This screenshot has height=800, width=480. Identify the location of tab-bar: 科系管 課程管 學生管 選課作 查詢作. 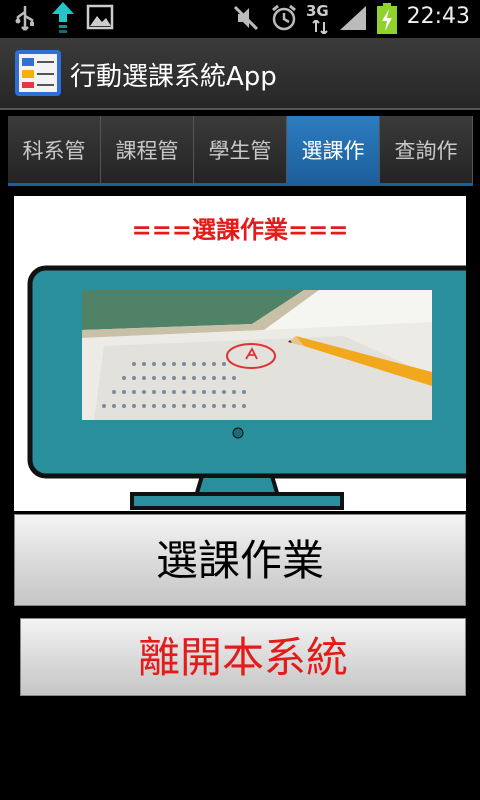
(240, 151).